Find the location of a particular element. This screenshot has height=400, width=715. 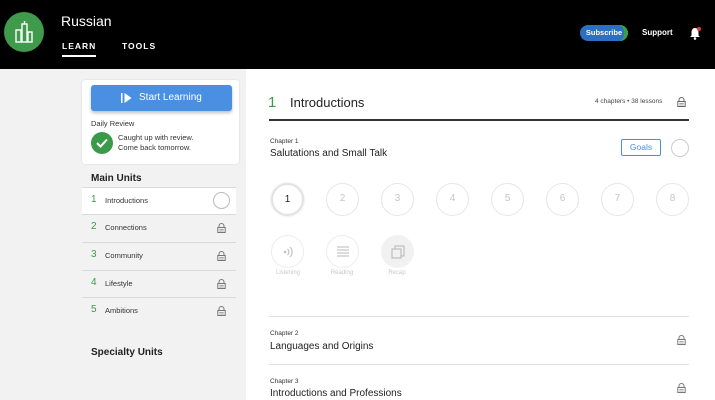

lesson-button: 5 is located at coordinates (507, 199).